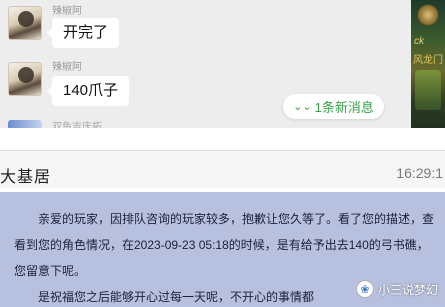 This screenshot has height=307, width=445. I want to click on game-image: ck 风龙门, so click(428, 64).